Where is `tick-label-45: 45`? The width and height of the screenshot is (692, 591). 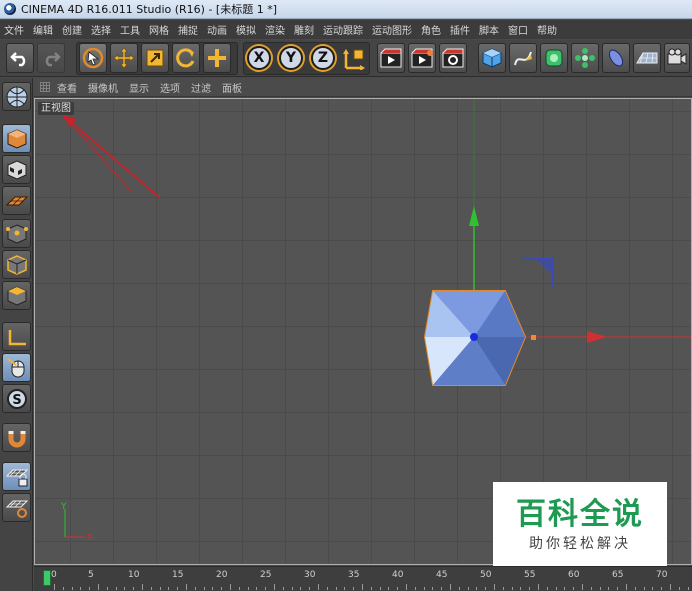
tick-label-45: 45 is located at coordinates (442, 575).